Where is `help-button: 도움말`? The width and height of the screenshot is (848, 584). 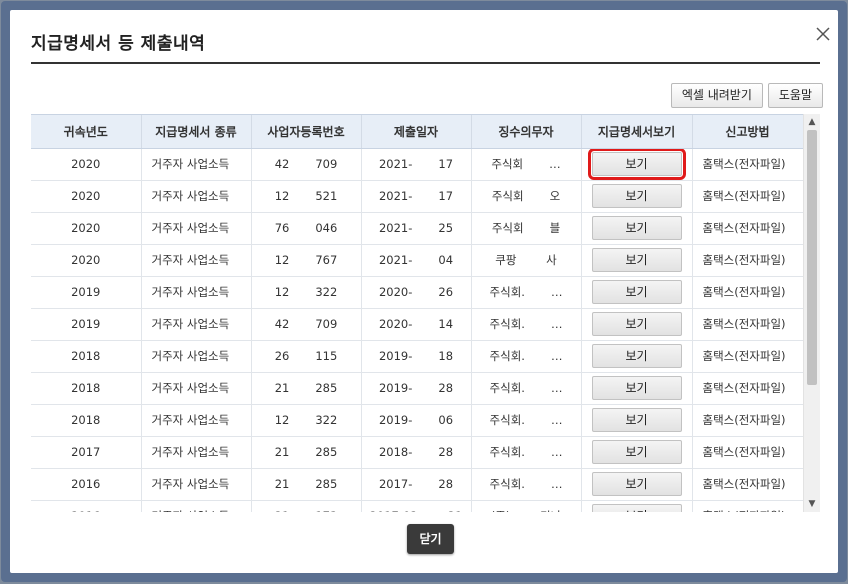
help-button: 도움말 is located at coordinates (795, 95).